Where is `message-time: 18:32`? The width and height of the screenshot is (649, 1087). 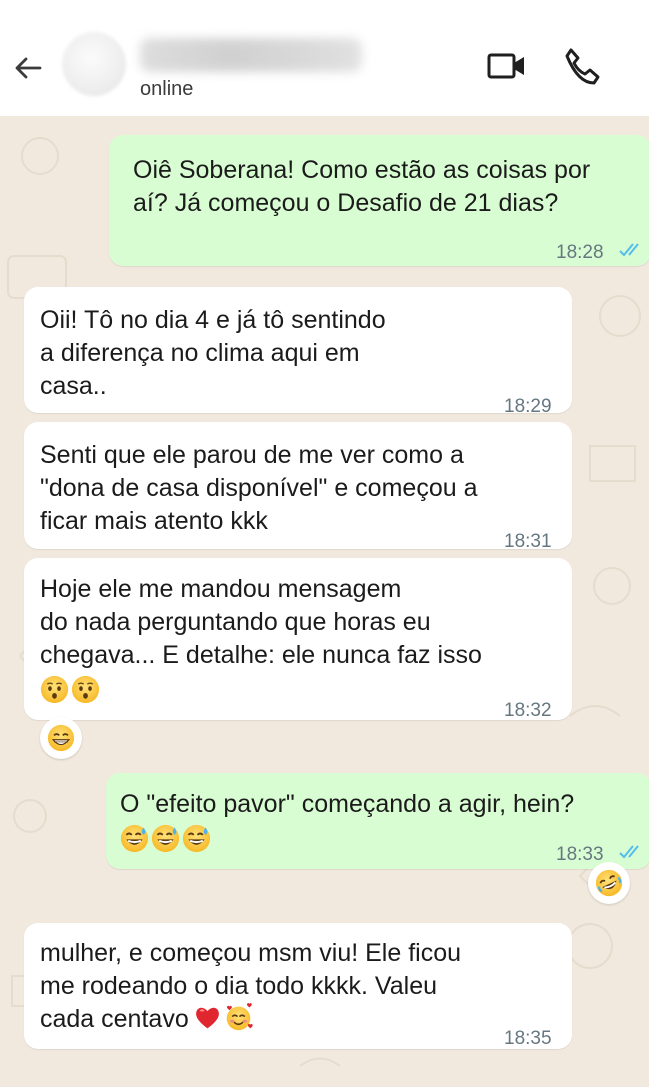 message-time: 18:32 is located at coordinates (528, 710).